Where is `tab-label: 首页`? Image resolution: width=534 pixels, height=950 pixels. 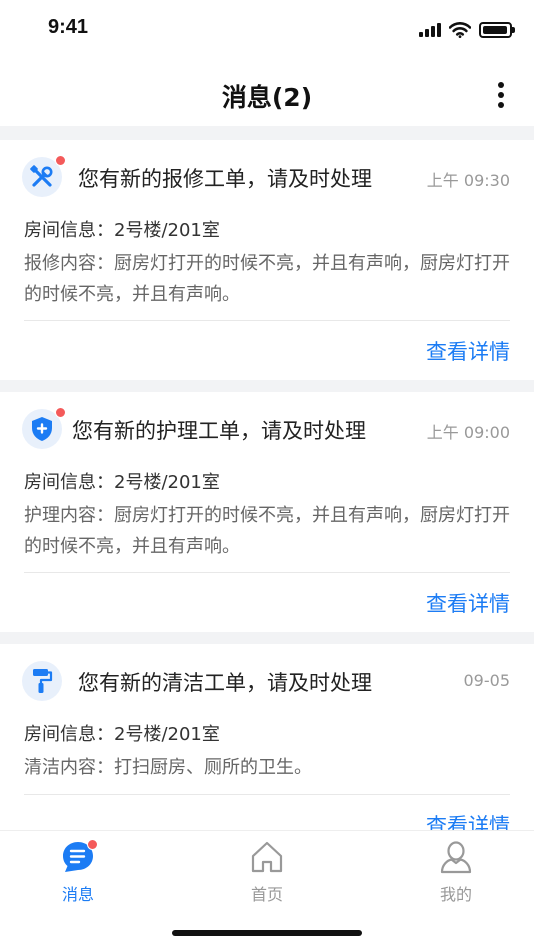
tab-label: 首页 is located at coordinates (266, 894).